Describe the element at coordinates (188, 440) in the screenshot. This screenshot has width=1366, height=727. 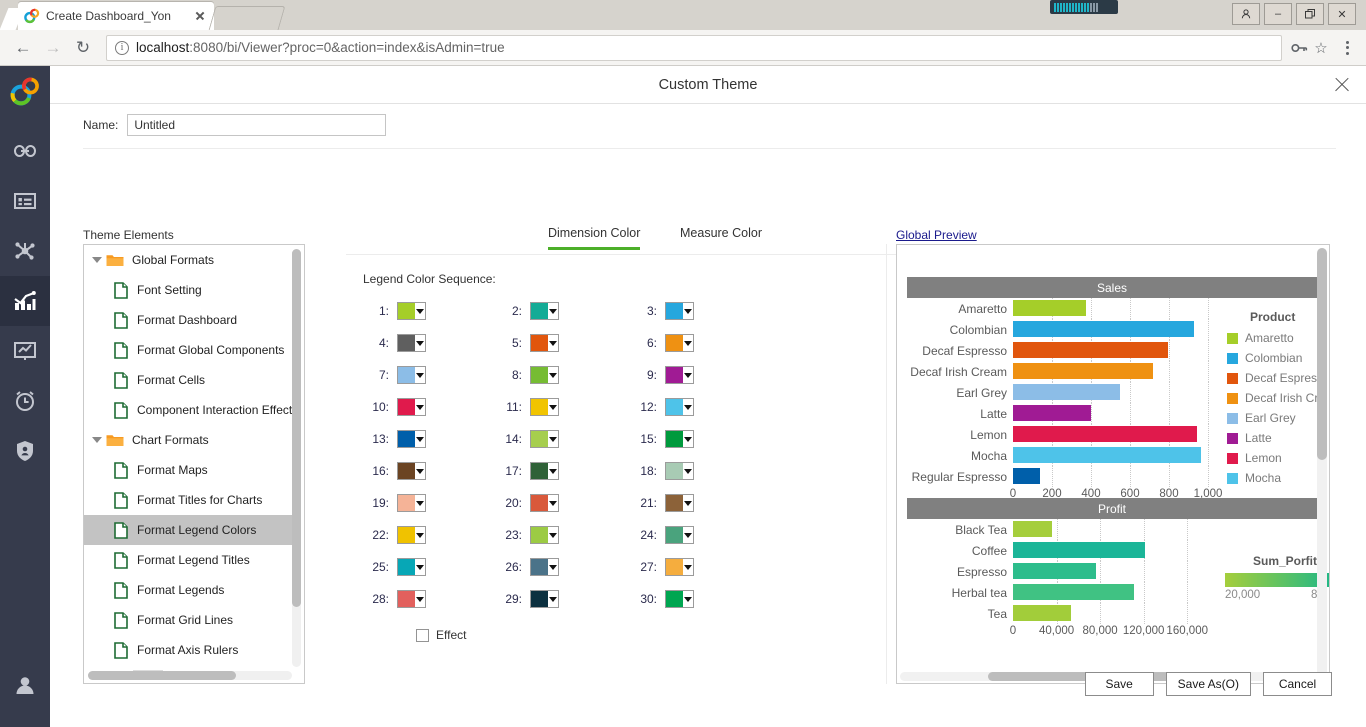
I see `tree-item-chart-formats: Chart Formats` at that location.